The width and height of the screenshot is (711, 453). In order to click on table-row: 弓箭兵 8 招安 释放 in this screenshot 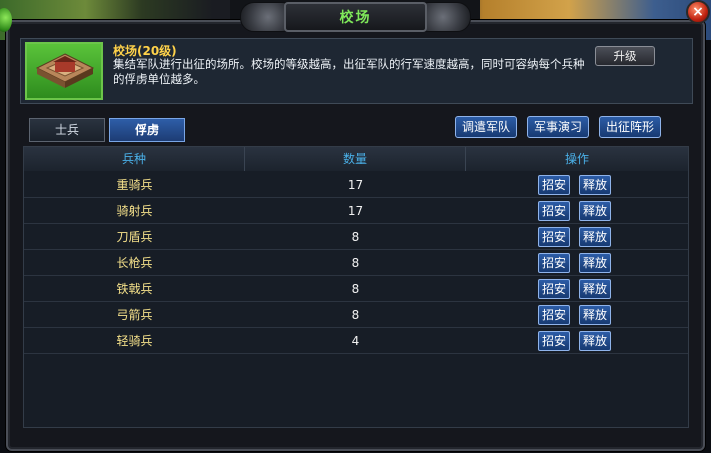, I will do `click(356, 315)`.